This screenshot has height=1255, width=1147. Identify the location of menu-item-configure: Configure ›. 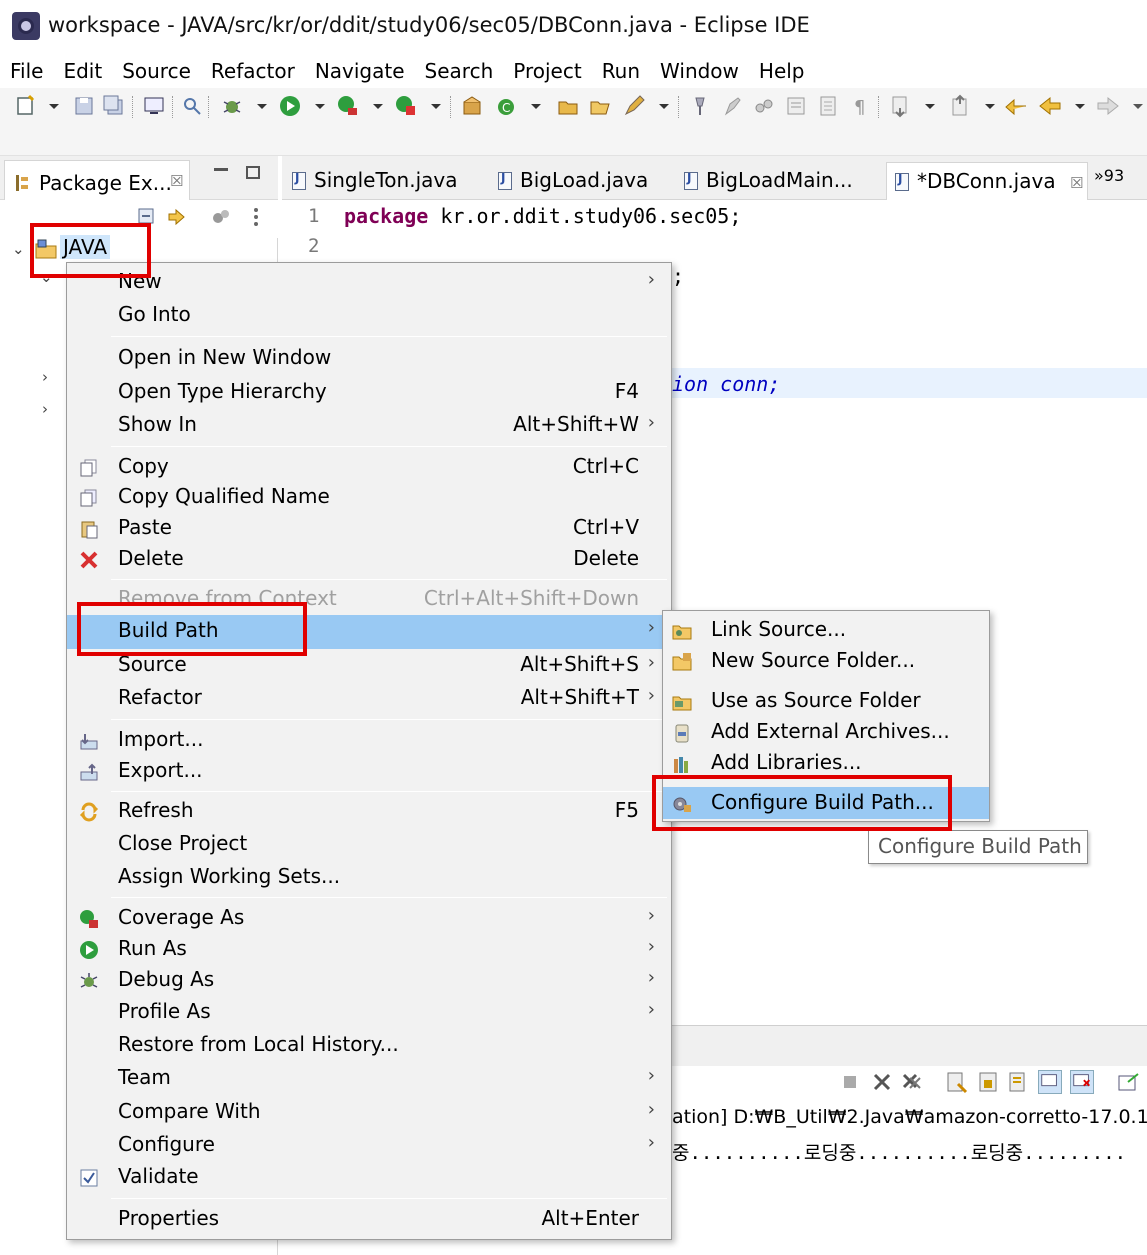
(369, 1146).